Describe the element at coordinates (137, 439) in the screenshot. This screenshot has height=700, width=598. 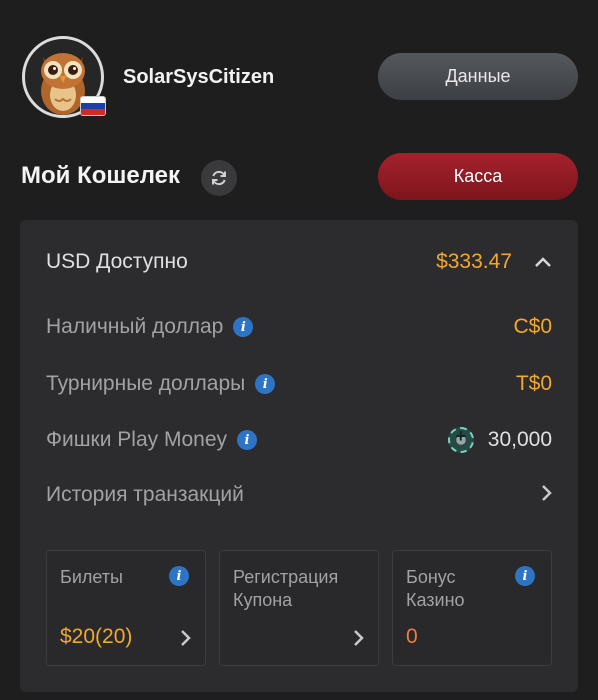
I see `play-money-label: Фишки Play Money` at that location.